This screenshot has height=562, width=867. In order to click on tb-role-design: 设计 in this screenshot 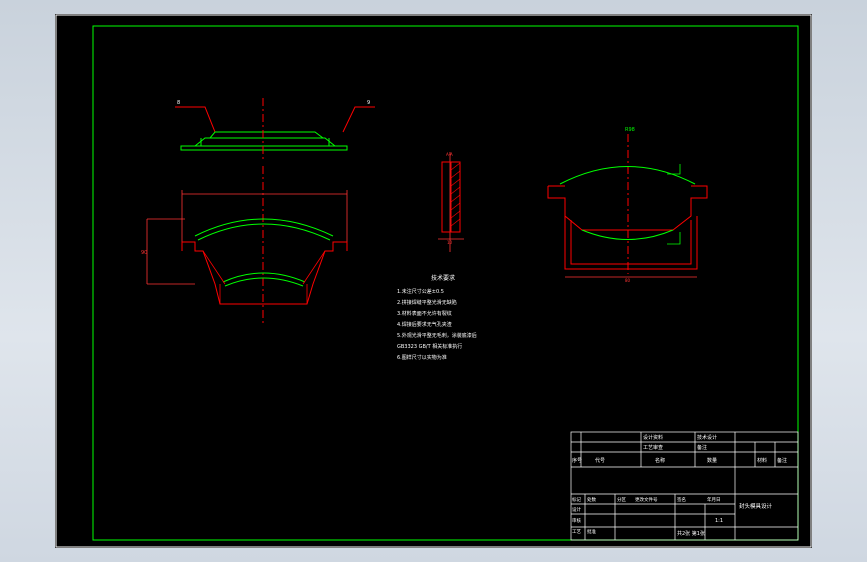, I will do `click(576, 509)`.